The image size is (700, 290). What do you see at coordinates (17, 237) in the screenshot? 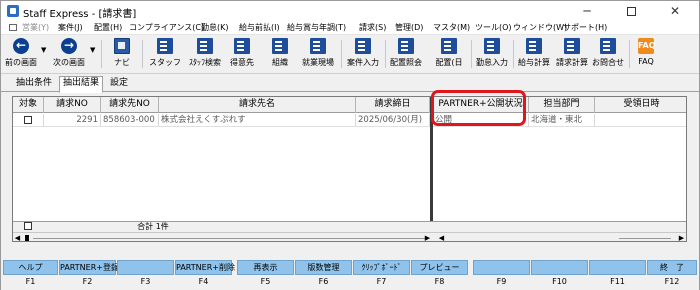
I see `scroll-left-icon: ◀` at bounding box center [17, 237].